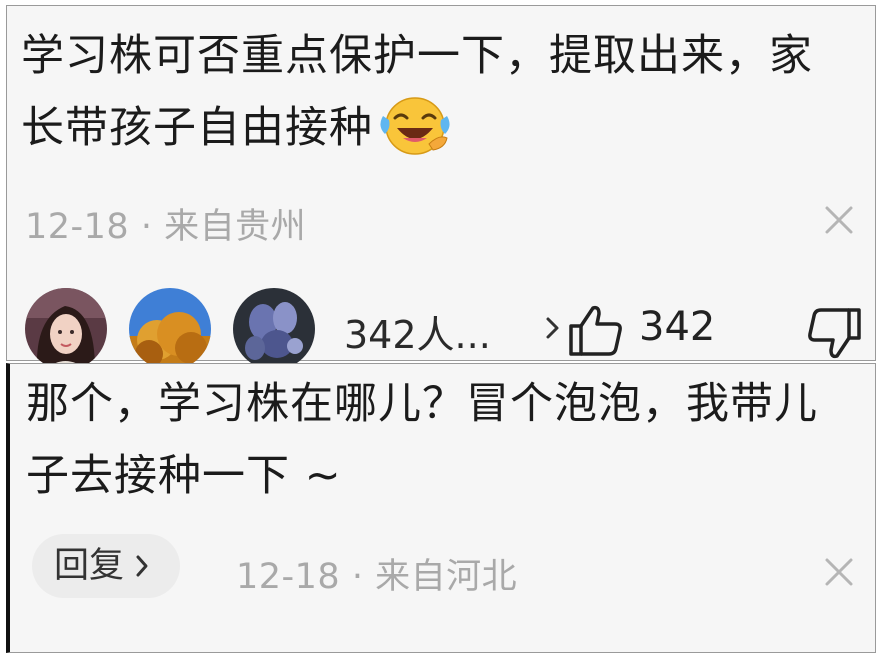 The height and width of the screenshot is (660, 884). Describe the element at coordinates (89, 566) in the screenshot. I see `reply-label: 回复` at that location.